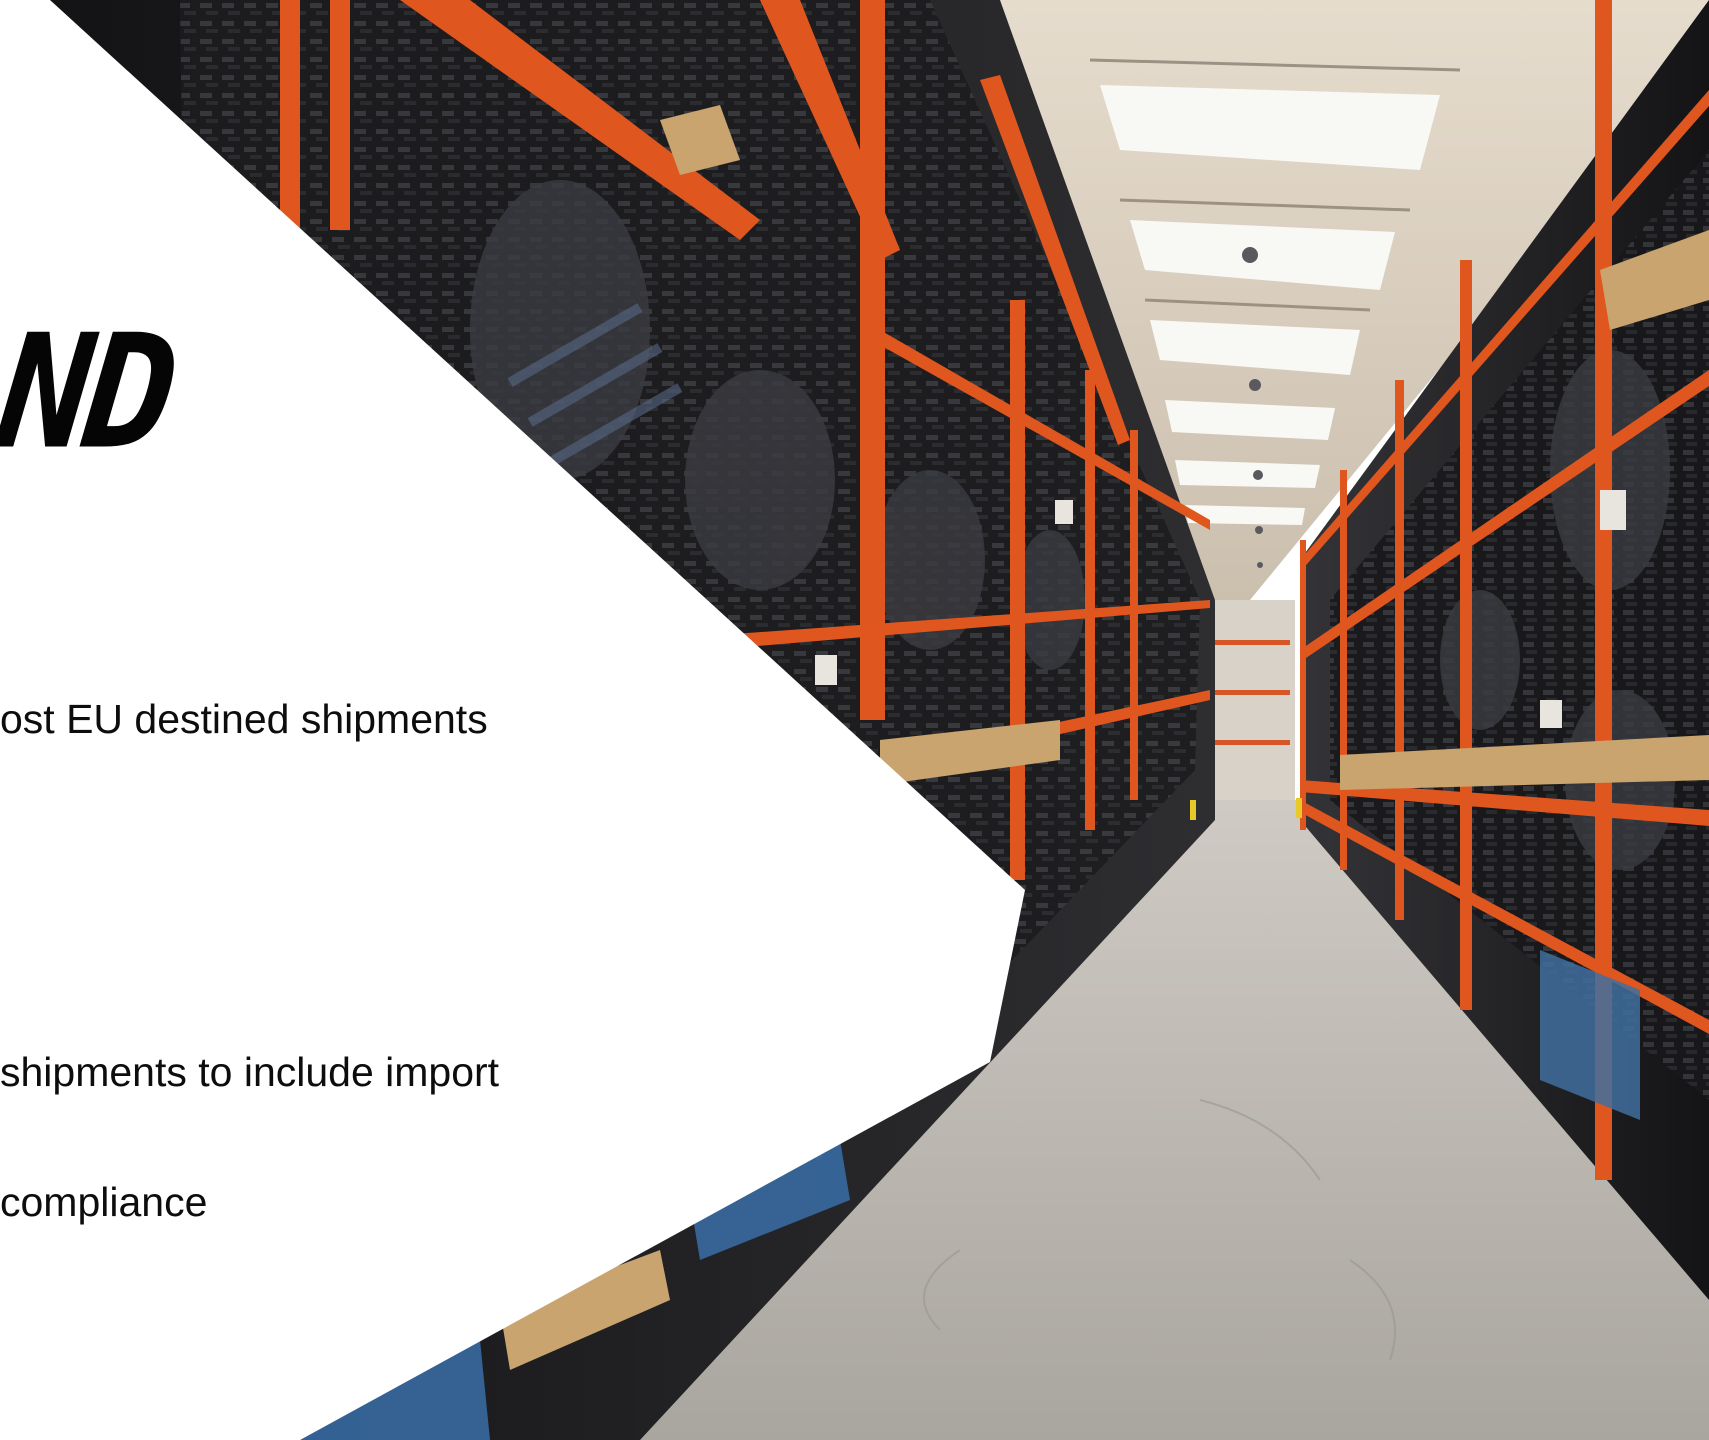 This screenshot has height=1440, width=1709. Describe the element at coordinates (104, 1202) in the screenshot. I see `bullet-text-3: compliance` at that location.